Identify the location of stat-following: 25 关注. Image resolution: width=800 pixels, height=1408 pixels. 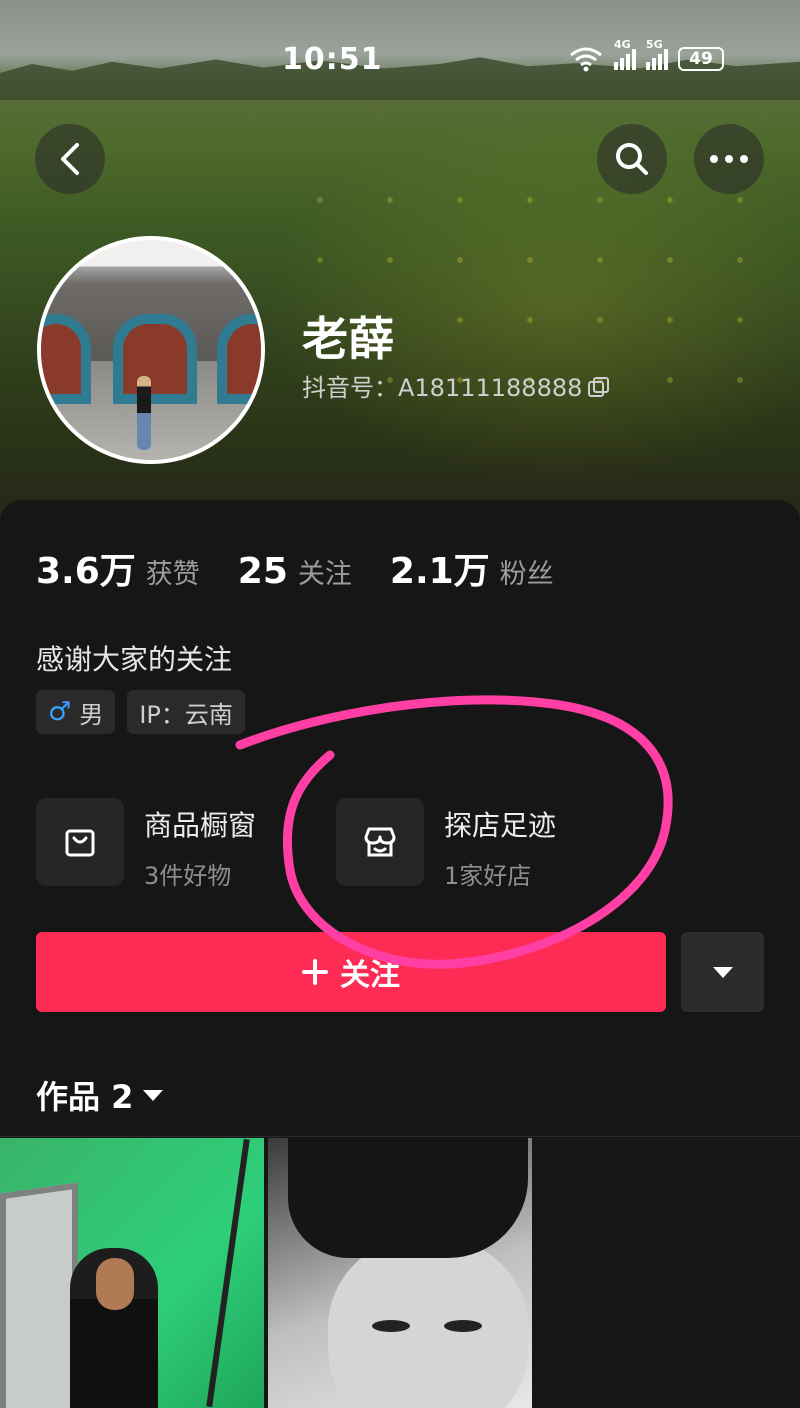
(295, 571).